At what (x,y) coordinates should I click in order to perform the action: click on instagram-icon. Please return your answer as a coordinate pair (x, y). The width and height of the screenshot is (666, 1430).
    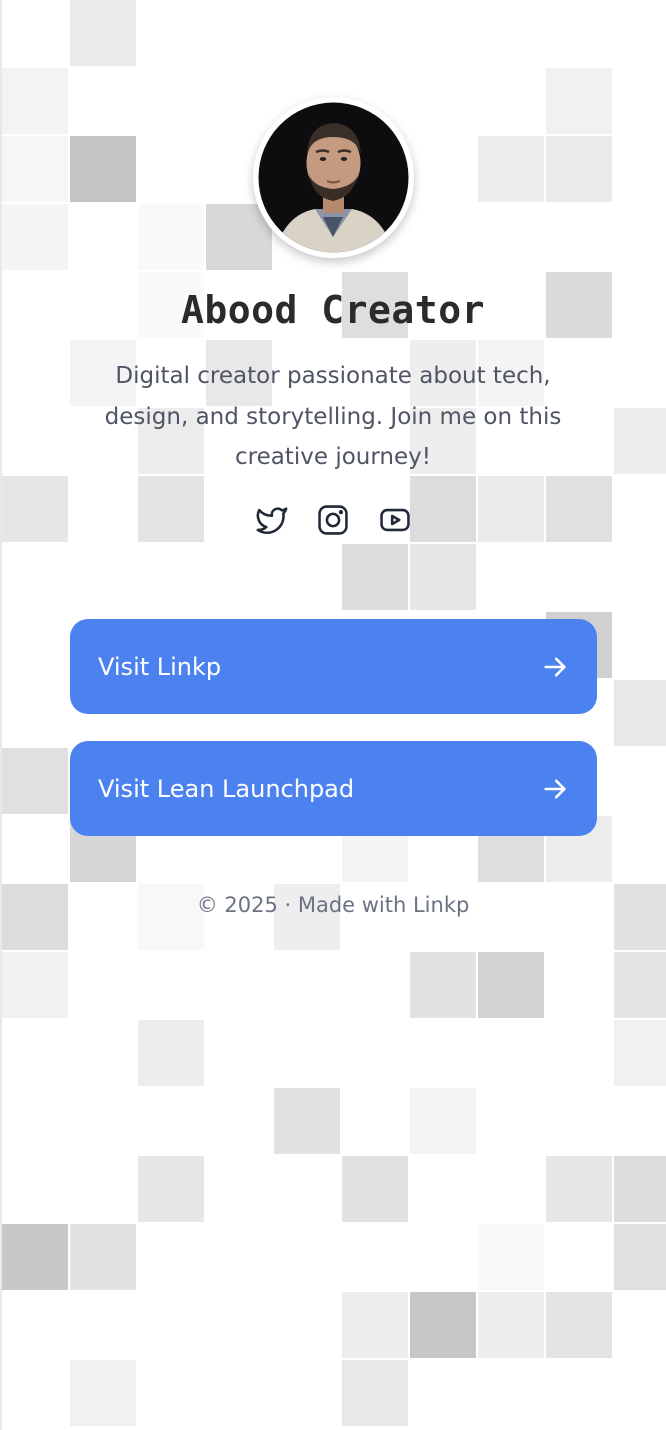
    Looking at the image, I should click on (333, 520).